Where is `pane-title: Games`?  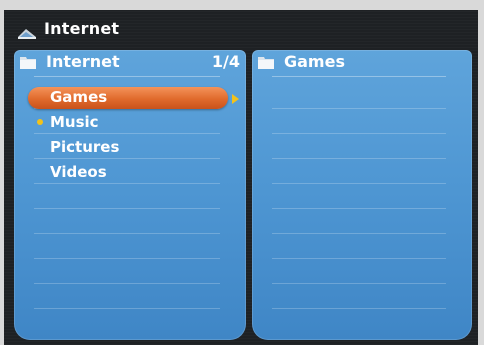
pane-title: Games is located at coordinates (314, 61).